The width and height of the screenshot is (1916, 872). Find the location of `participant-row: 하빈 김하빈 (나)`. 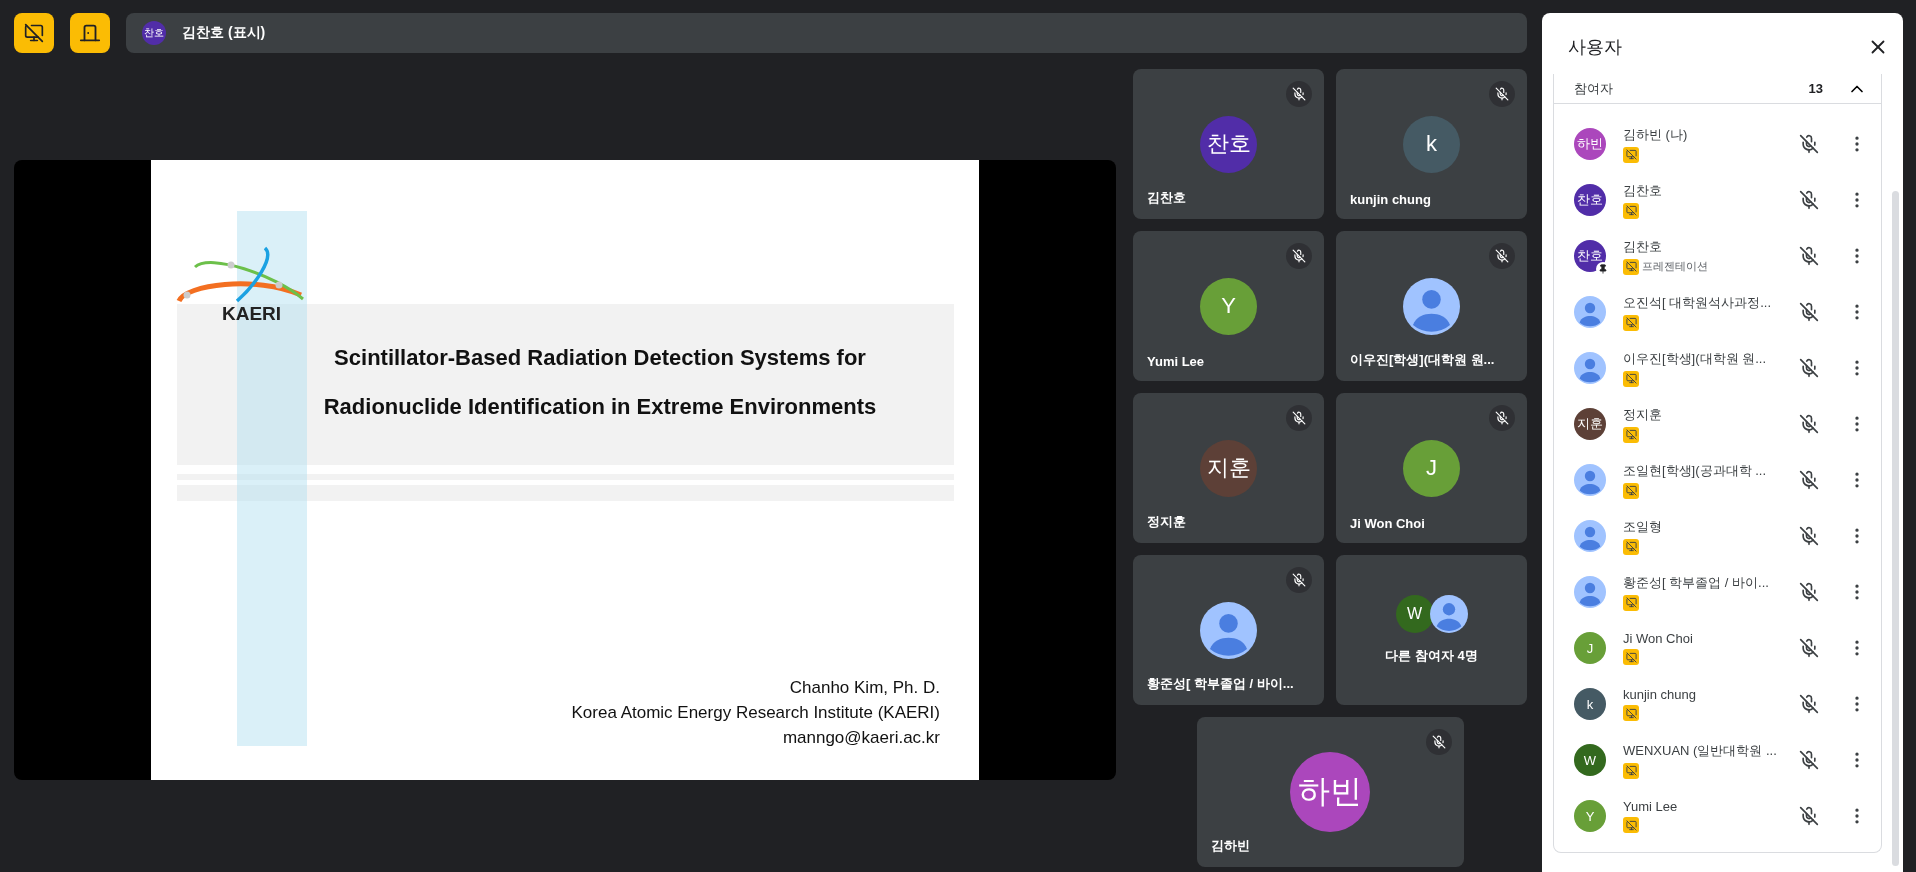

participant-row: 하빈 김하빈 (나) is located at coordinates (1717, 144).